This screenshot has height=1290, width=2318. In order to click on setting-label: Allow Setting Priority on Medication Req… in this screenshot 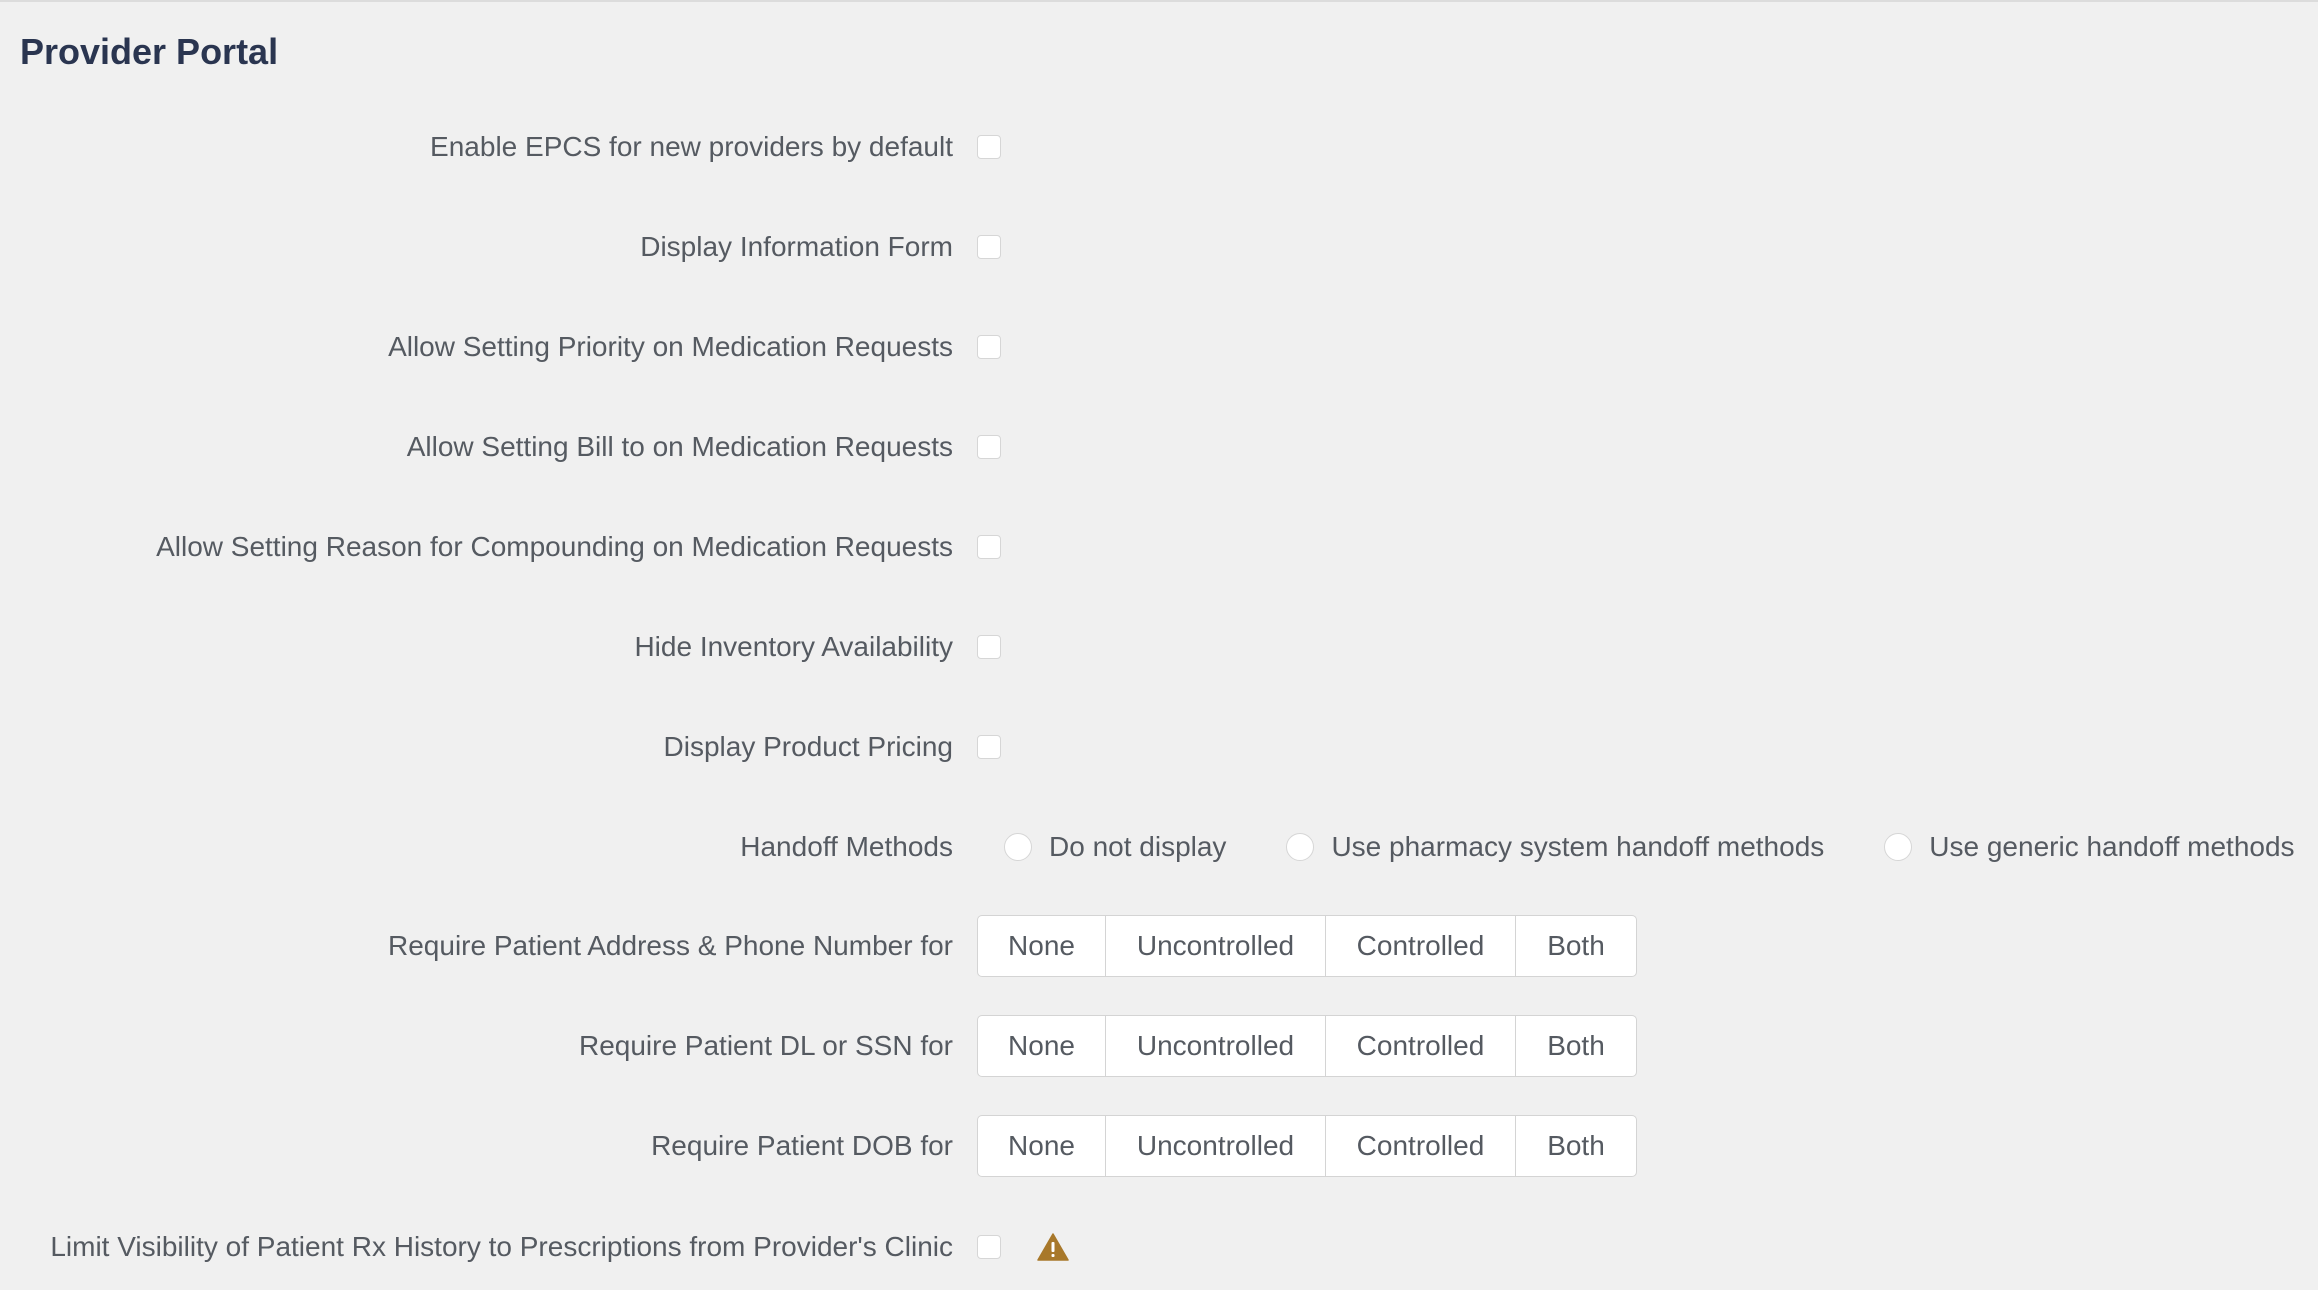, I will do `click(670, 346)`.